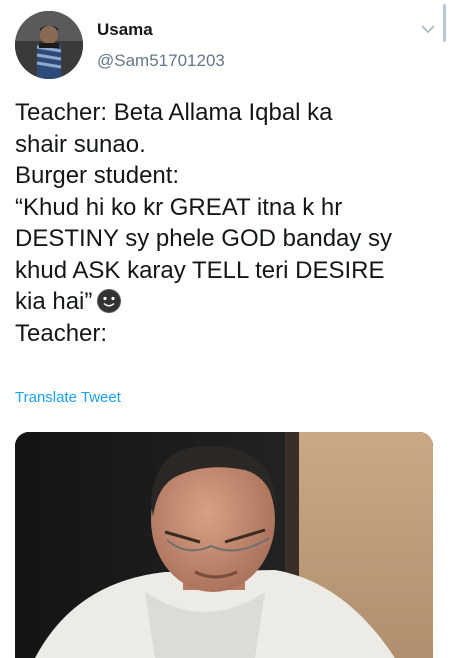  Describe the element at coordinates (54, 301) in the screenshot. I see `tweet-text-fragment: kia hai”` at that location.